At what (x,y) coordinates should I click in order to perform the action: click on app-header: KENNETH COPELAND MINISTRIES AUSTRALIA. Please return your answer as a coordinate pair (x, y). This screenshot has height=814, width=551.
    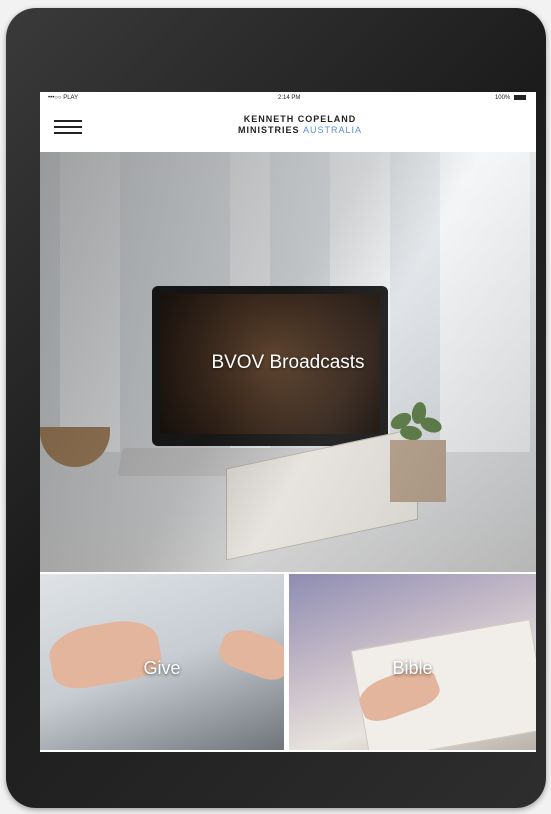
    Looking at the image, I should click on (288, 129).